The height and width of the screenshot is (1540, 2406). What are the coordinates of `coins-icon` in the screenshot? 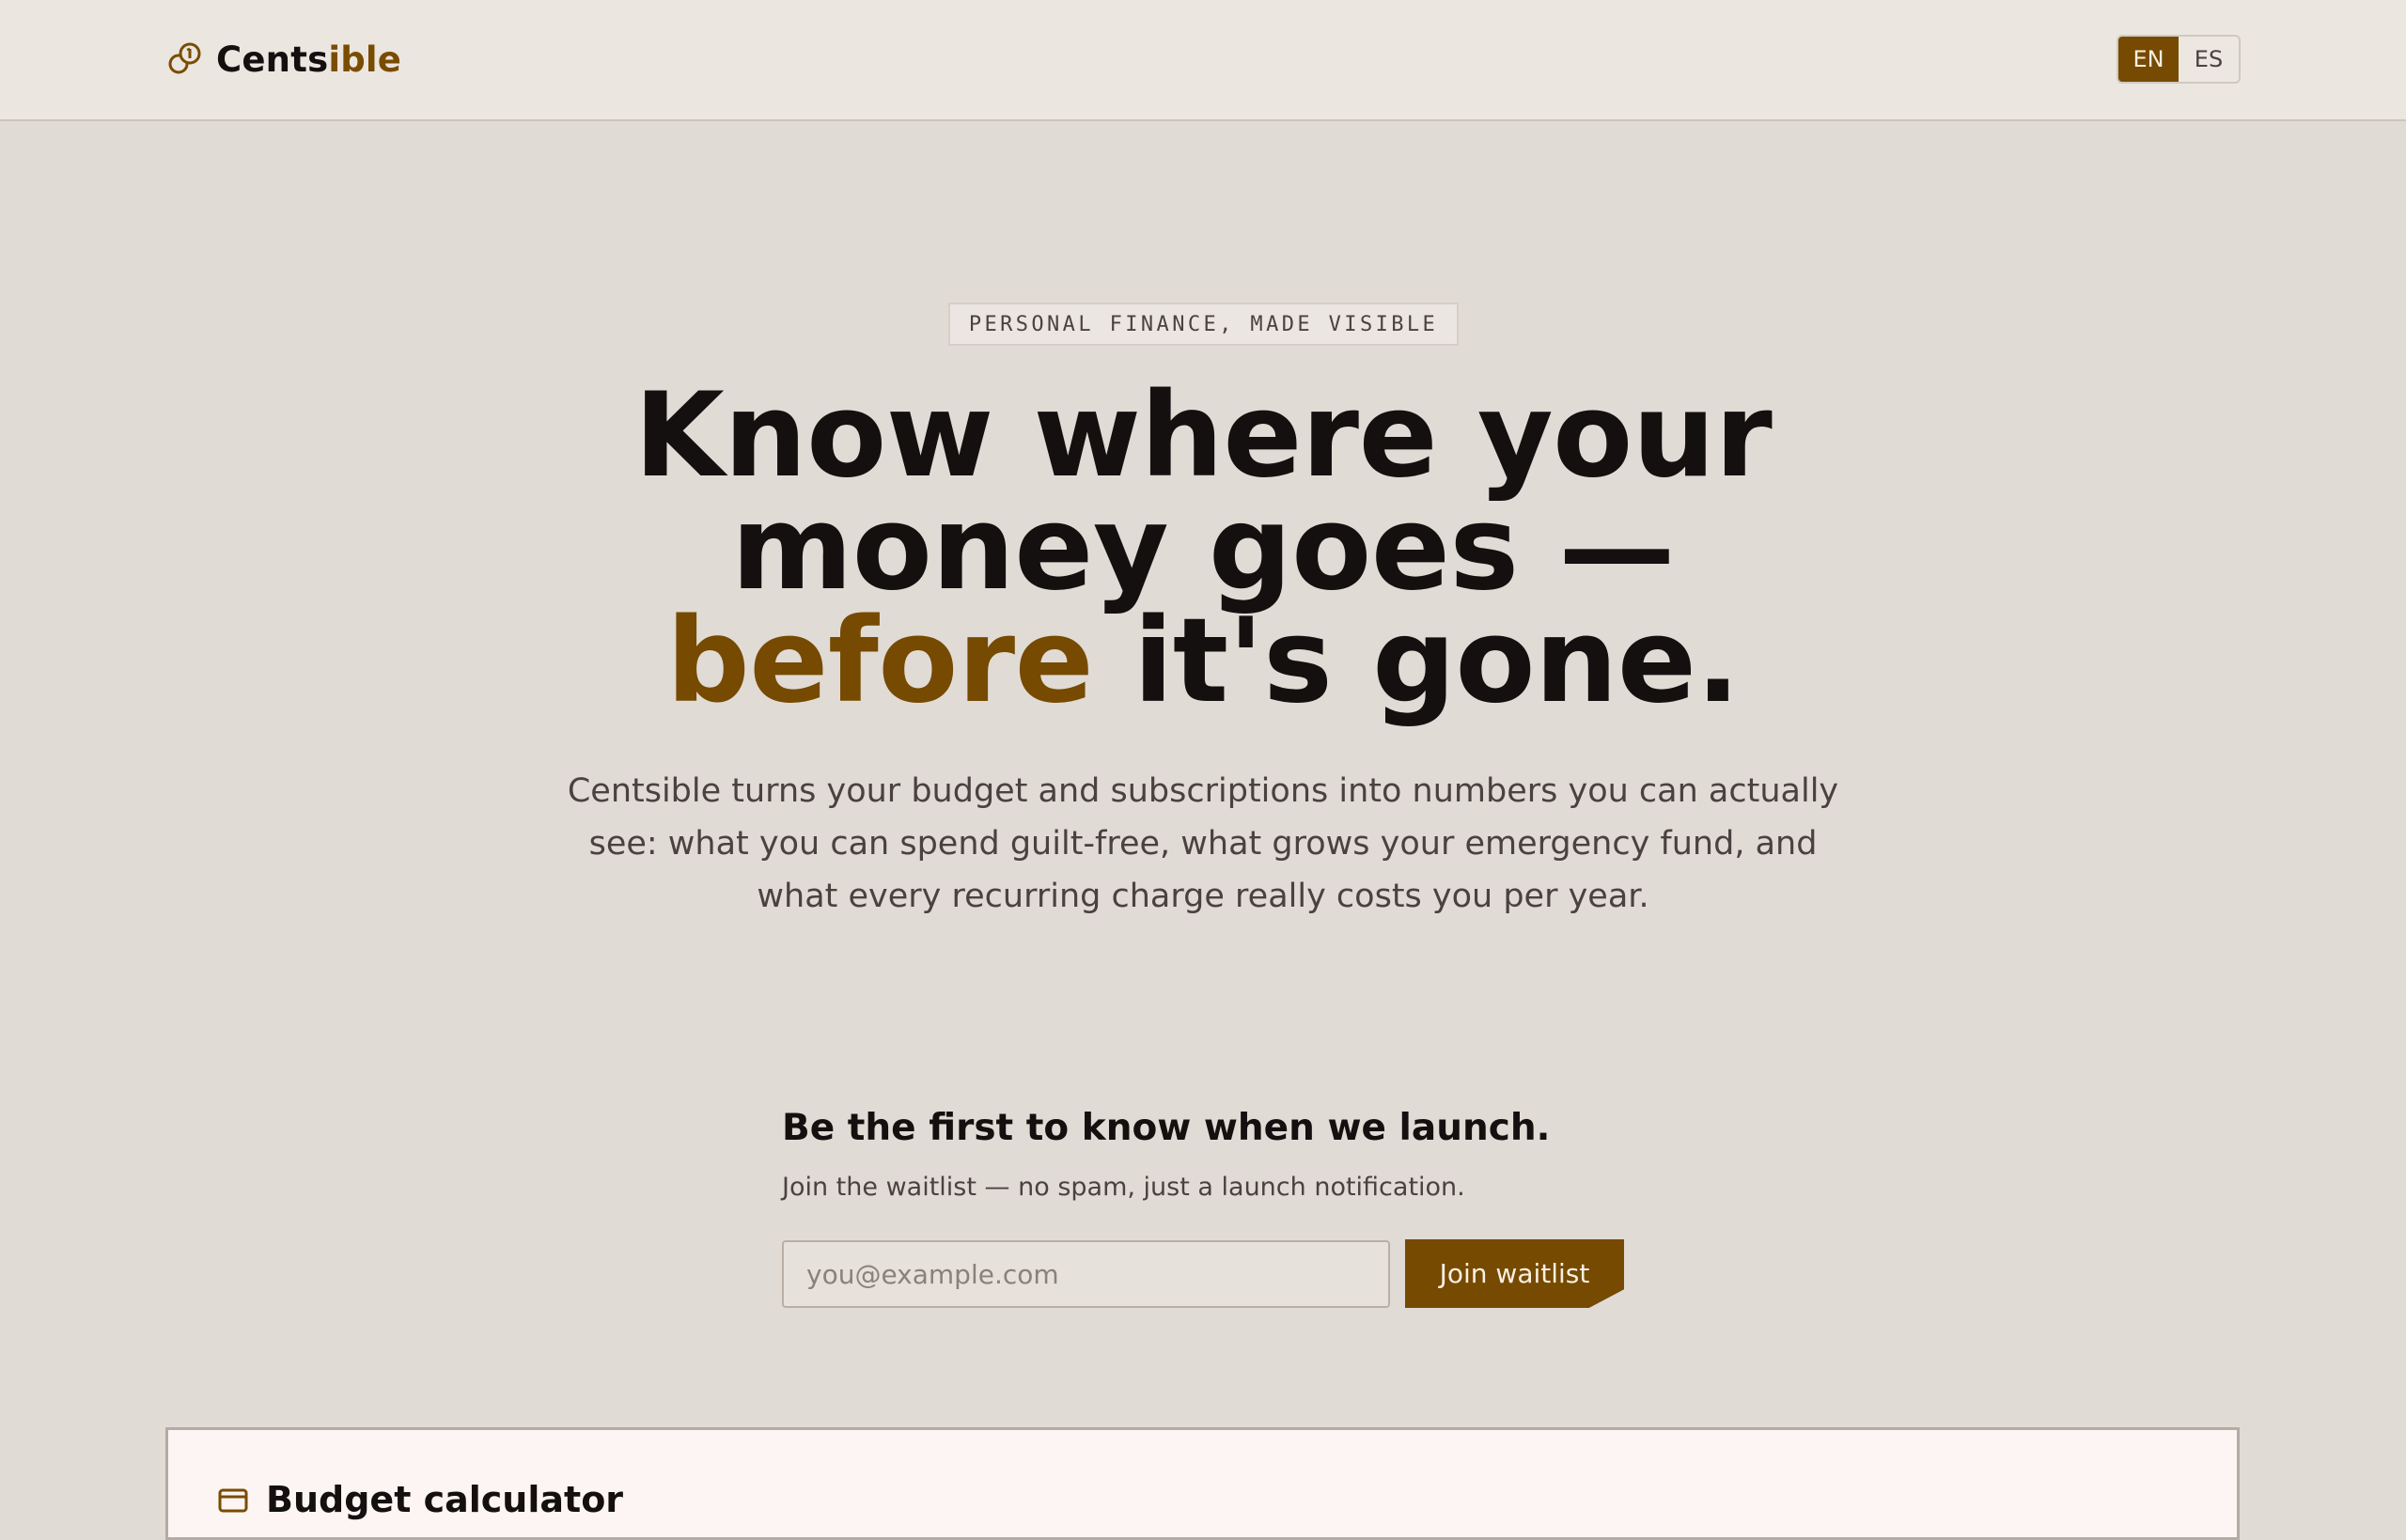 It's located at (184, 58).